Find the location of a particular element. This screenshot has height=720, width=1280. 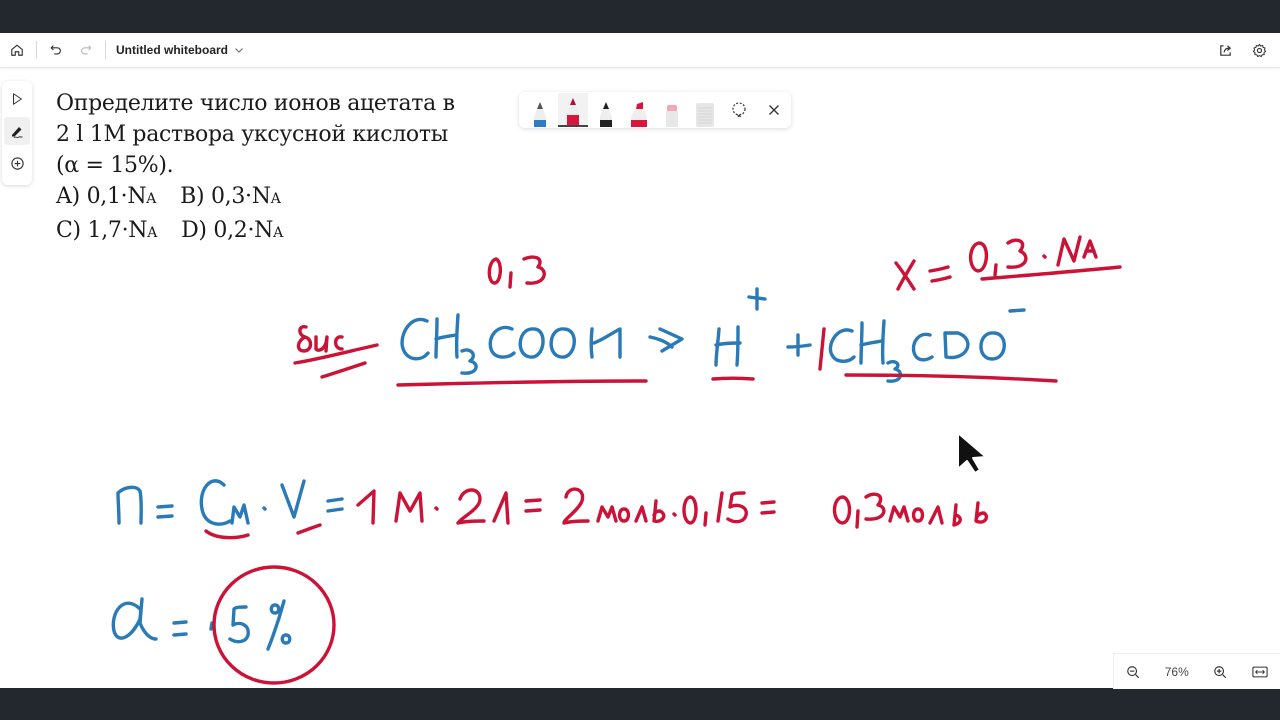

ink-x-result is located at coordinates (1008, 263).